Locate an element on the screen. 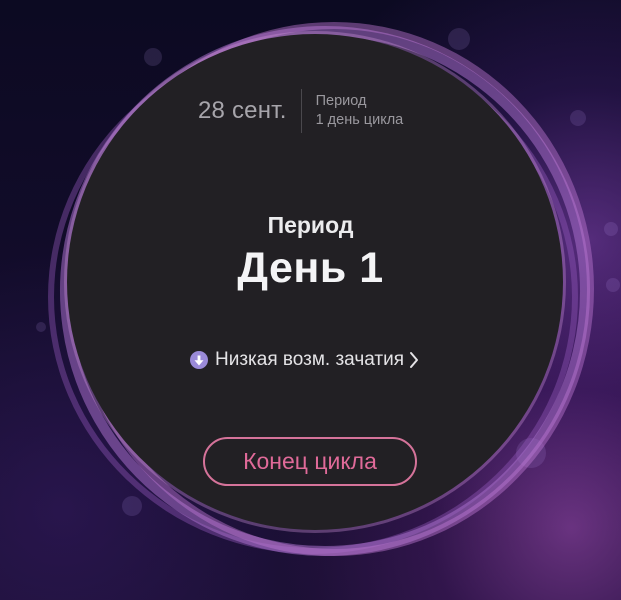 The image size is (621, 600). fertility-chance-text: Низкая возм. зачатия is located at coordinates (309, 359).